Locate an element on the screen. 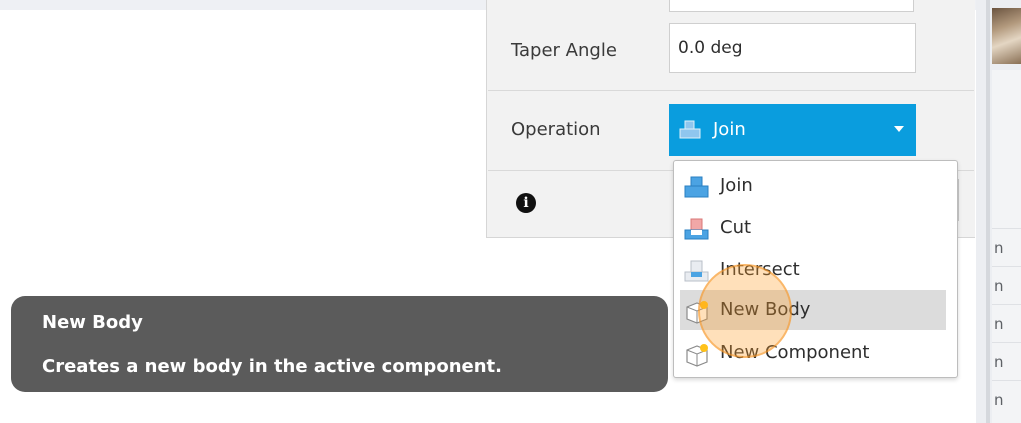 The image size is (1021, 423). menu-item-join: Join is located at coordinates (815, 186).